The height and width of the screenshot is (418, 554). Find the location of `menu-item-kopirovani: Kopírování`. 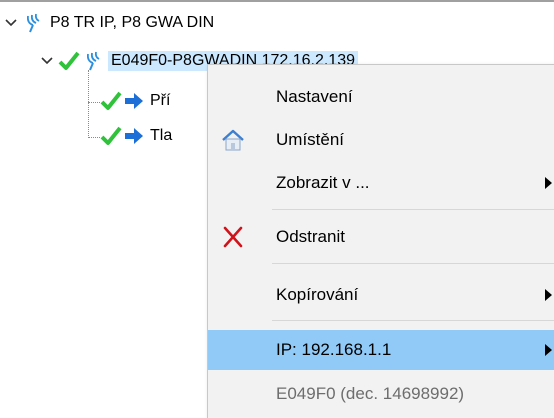

menu-item-kopirovani: Kopírování is located at coordinates (381, 295).